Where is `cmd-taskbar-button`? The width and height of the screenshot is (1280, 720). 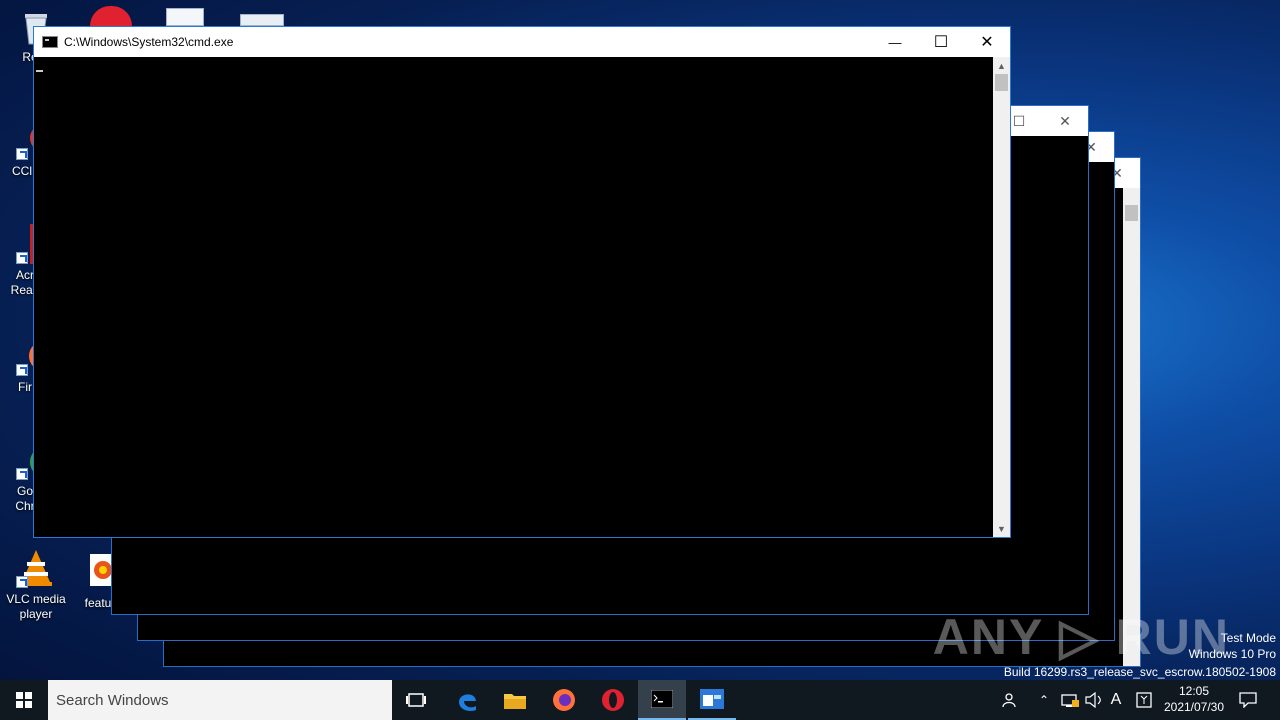
cmd-taskbar-button is located at coordinates (662, 700).